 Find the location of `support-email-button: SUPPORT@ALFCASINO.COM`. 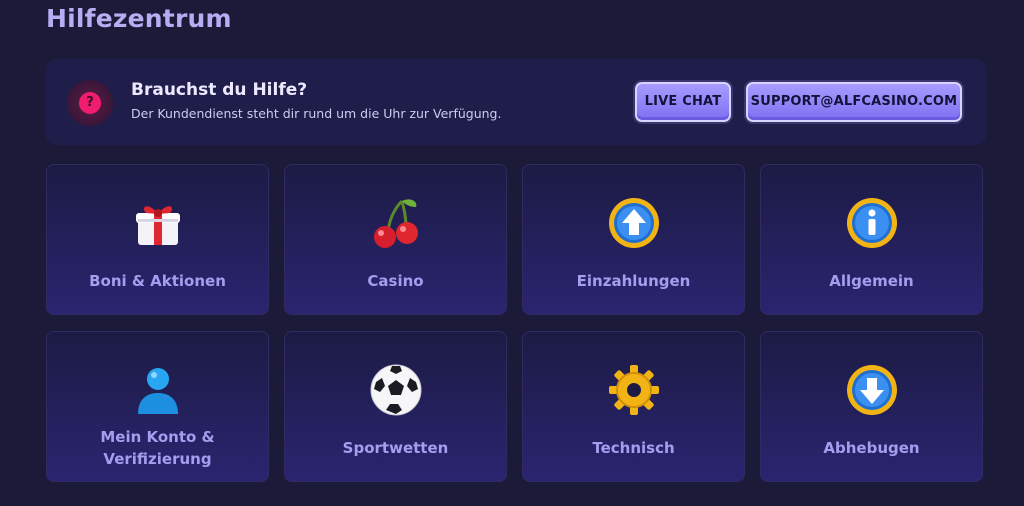

support-email-button: SUPPORT@ALFCASINO.COM is located at coordinates (854, 102).